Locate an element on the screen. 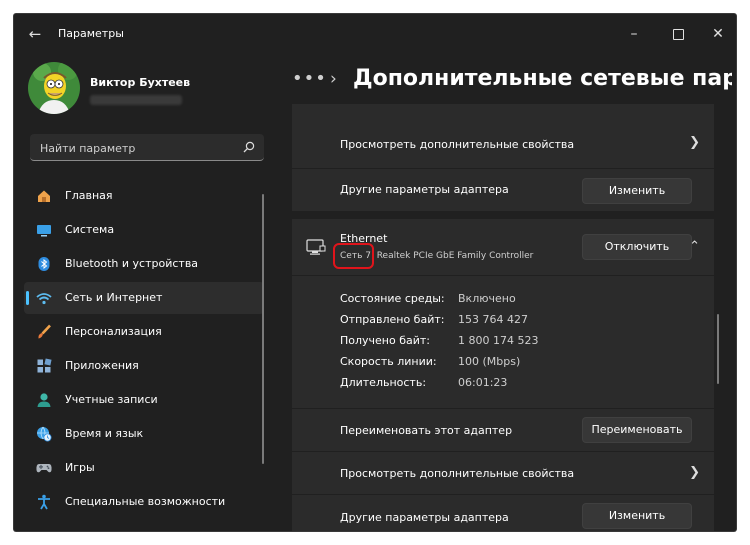 This screenshot has height=545, width=750. breadcrumb-more-button: ••• is located at coordinates (309, 79).